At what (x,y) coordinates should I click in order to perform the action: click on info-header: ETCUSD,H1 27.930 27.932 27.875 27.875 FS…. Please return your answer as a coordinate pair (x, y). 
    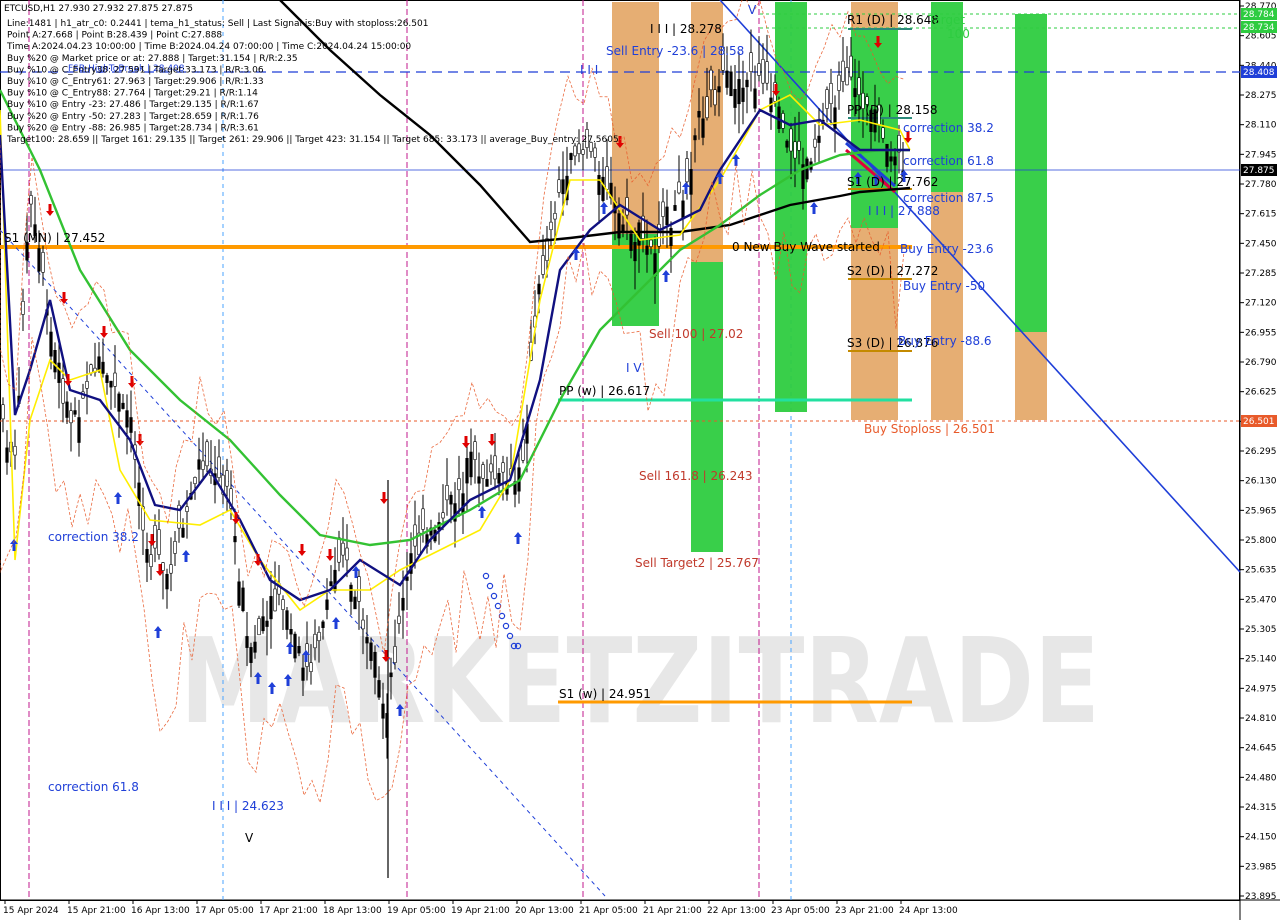
    Looking at the image, I should click on (311, 74).